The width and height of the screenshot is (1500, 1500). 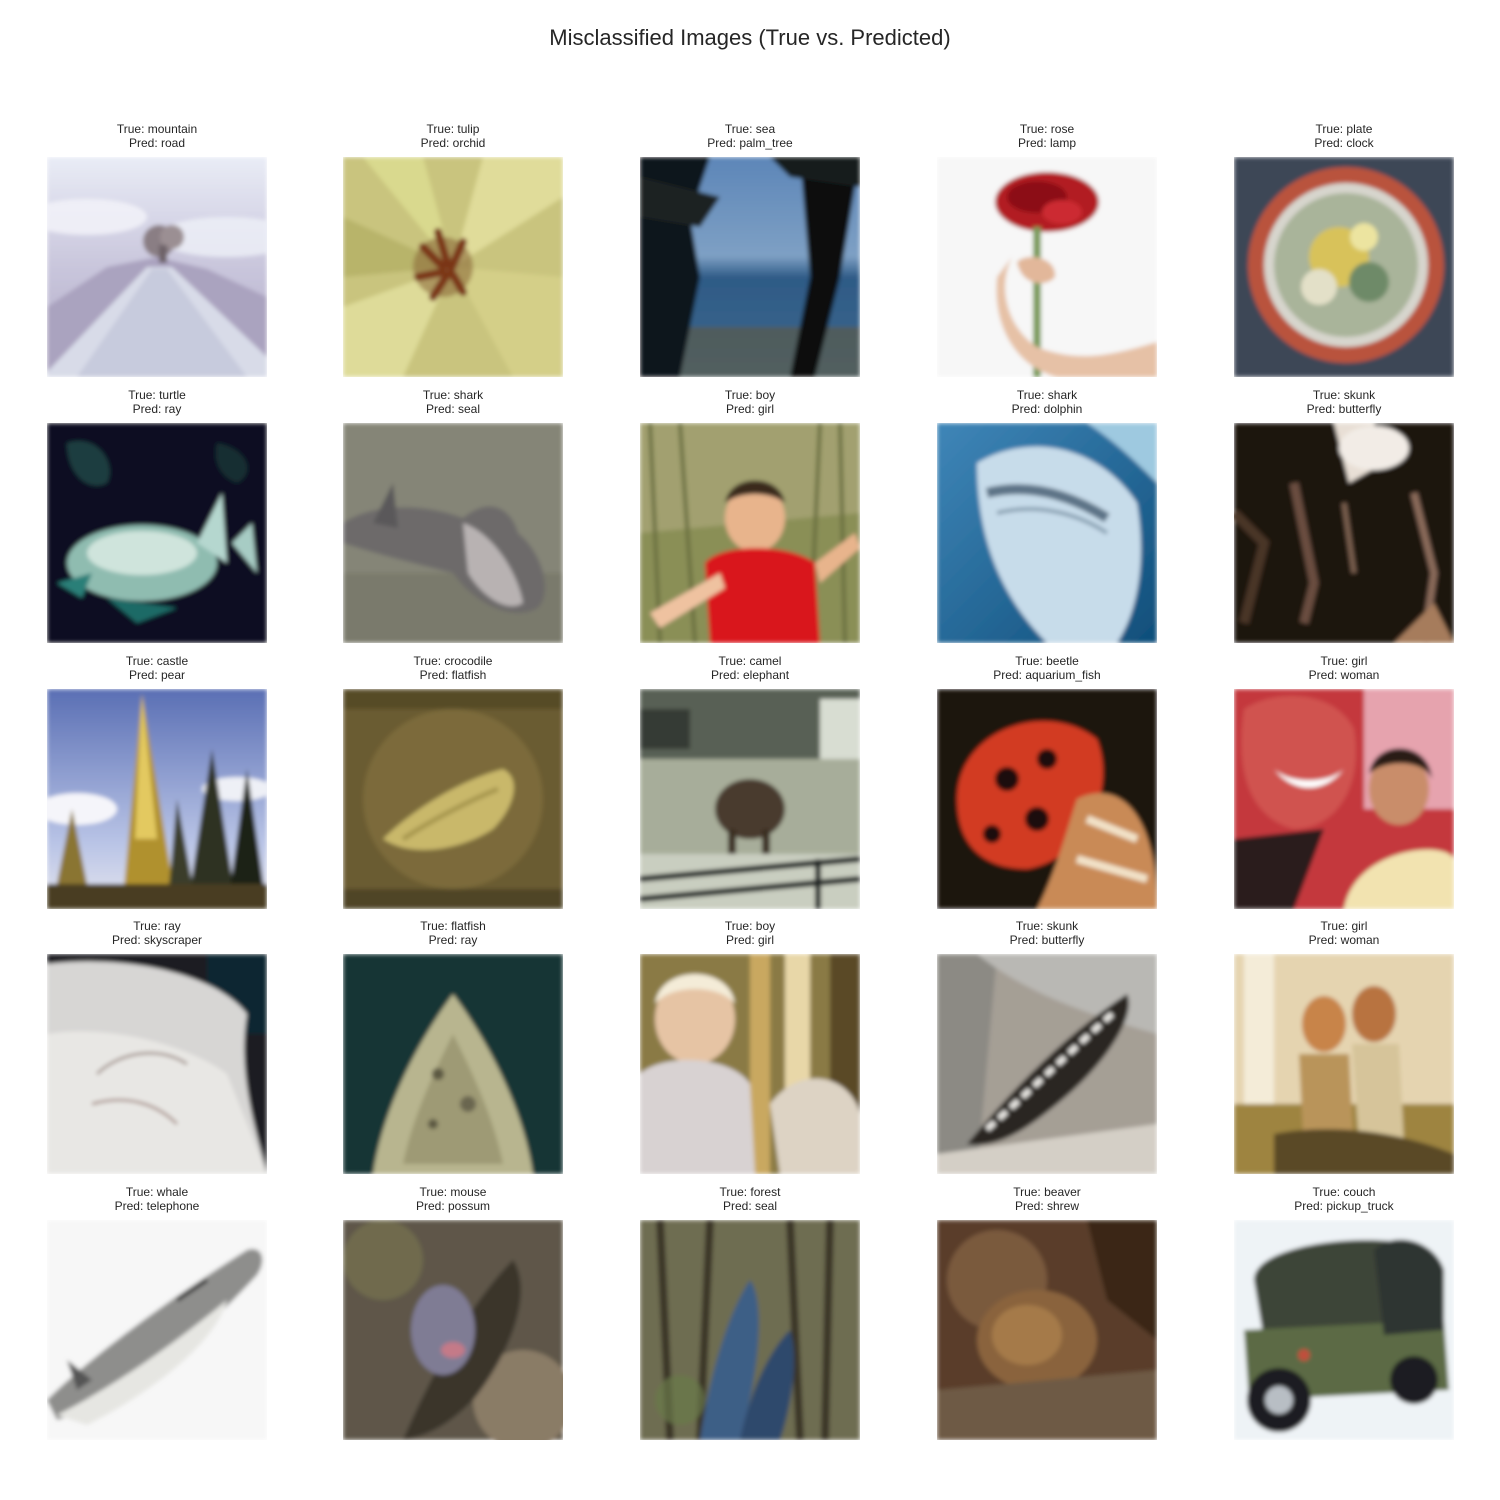 I want to click on predicted-label: Pred: elephant, so click(x=750, y=675).